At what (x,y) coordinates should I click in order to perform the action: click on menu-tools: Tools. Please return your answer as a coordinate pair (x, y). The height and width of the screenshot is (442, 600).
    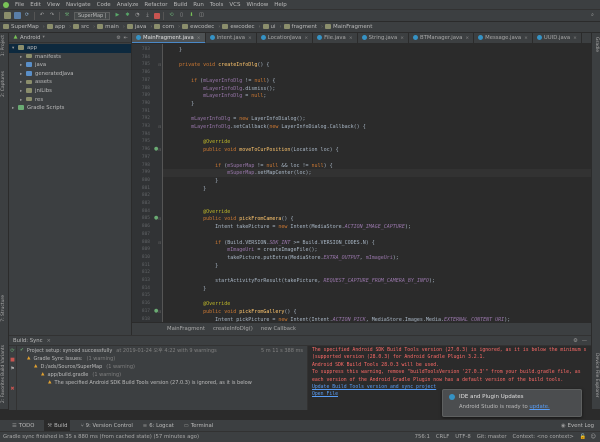
    Looking at the image, I should click on (217, 5).